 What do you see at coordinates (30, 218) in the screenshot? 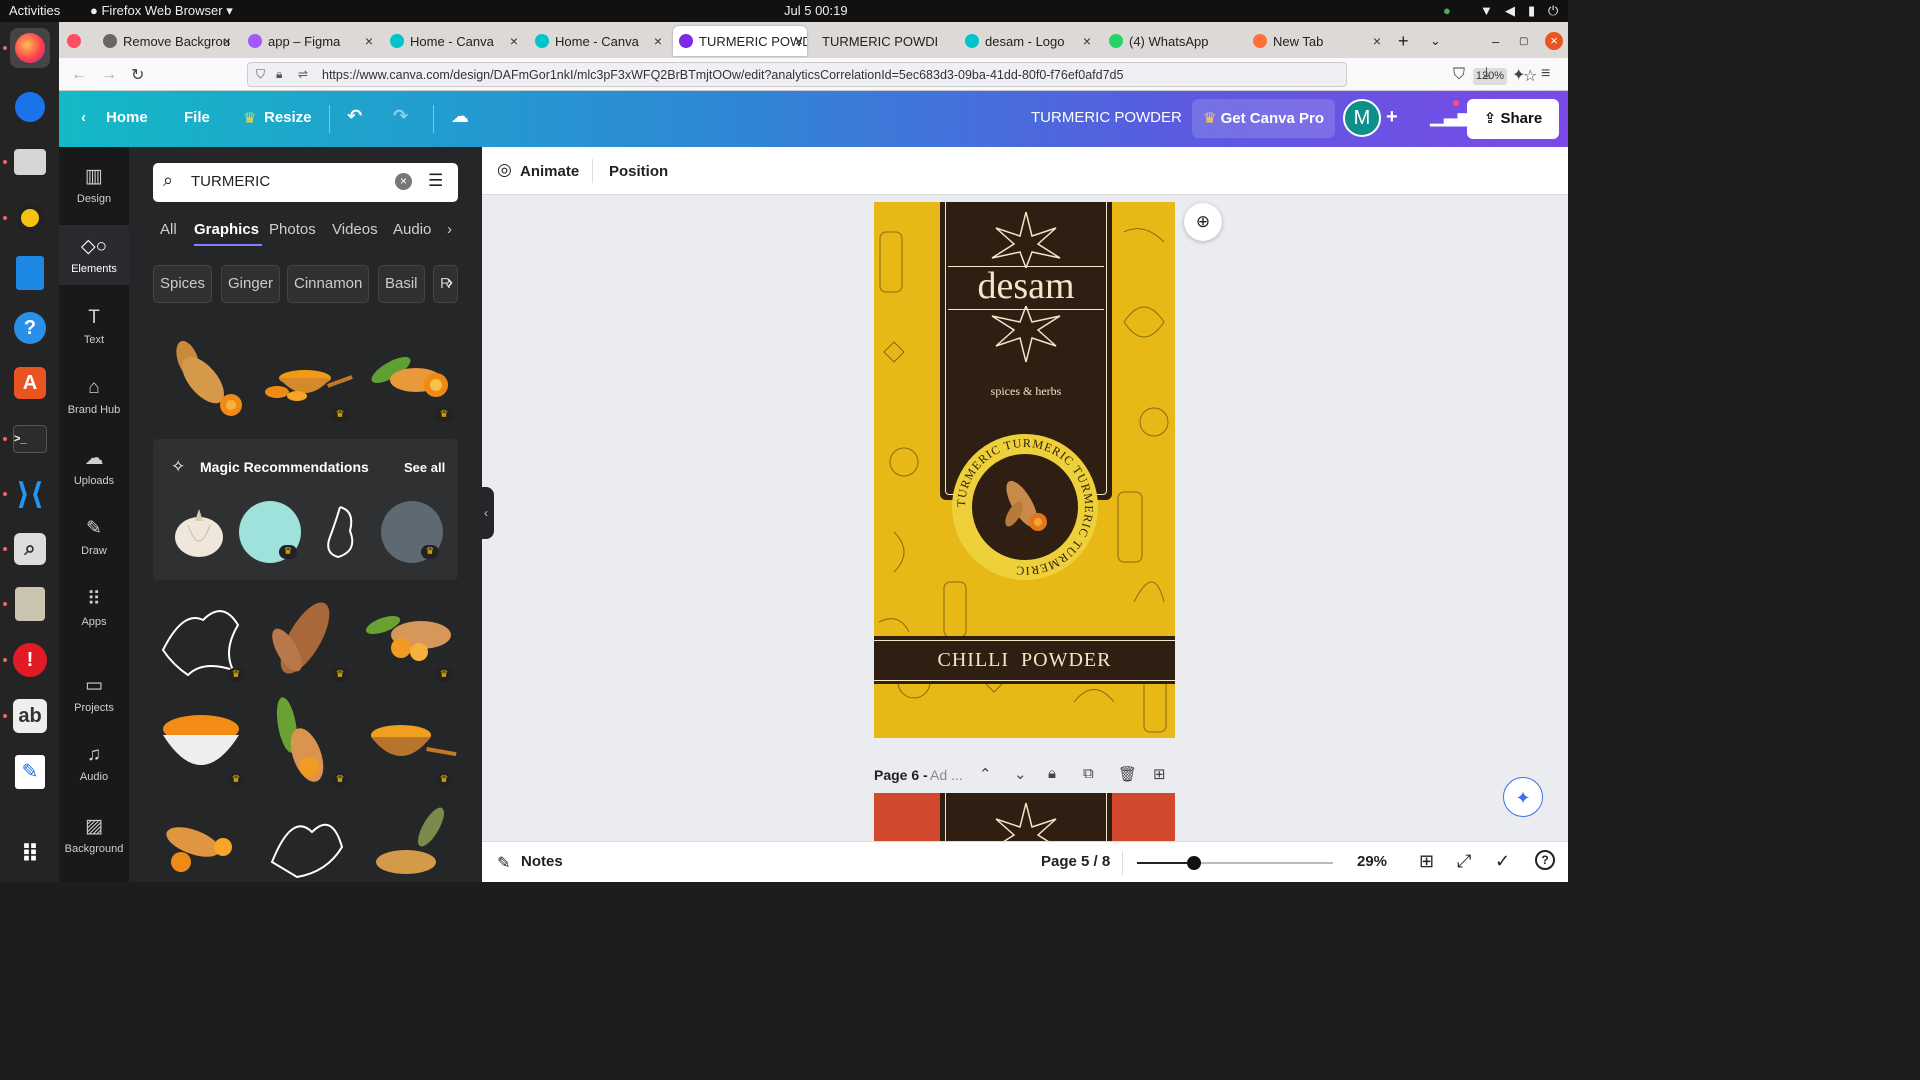
I see `rhythmbox-dock-icon` at bounding box center [30, 218].